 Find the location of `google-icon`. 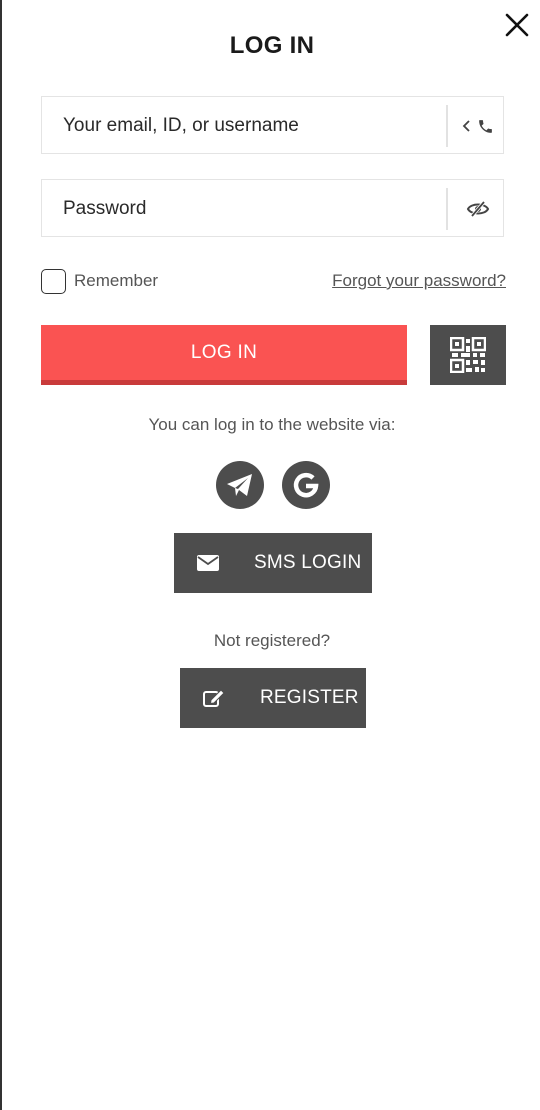

google-icon is located at coordinates (306, 485).